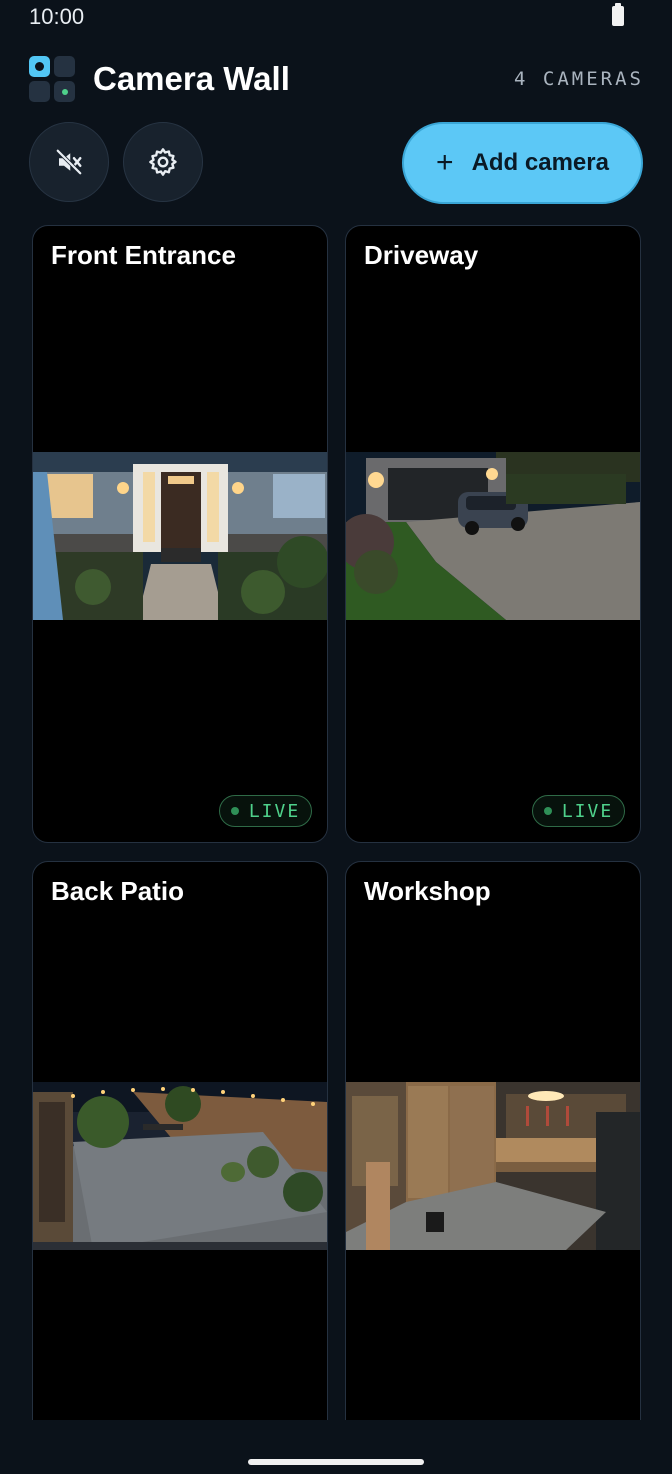 The image size is (672, 1474). Describe the element at coordinates (618, 14) in the screenshot. I see `battery-icon` at that location.